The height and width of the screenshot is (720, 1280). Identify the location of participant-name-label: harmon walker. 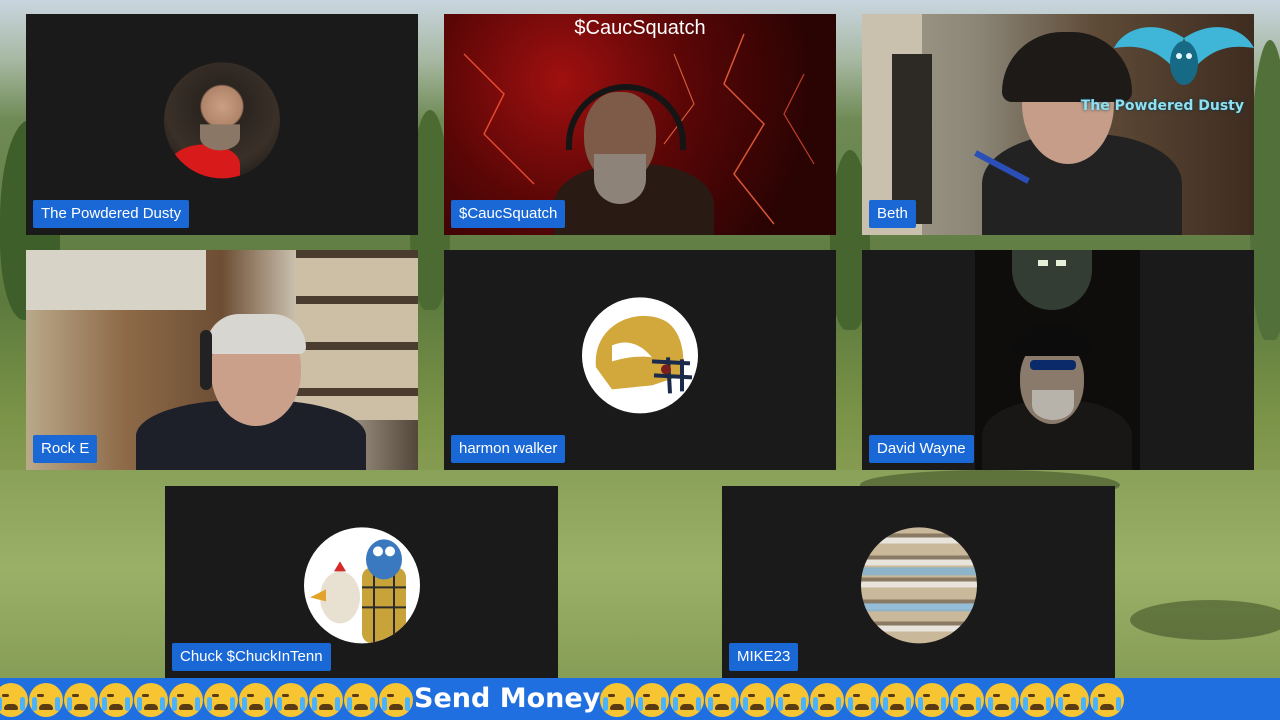
(508, 449).